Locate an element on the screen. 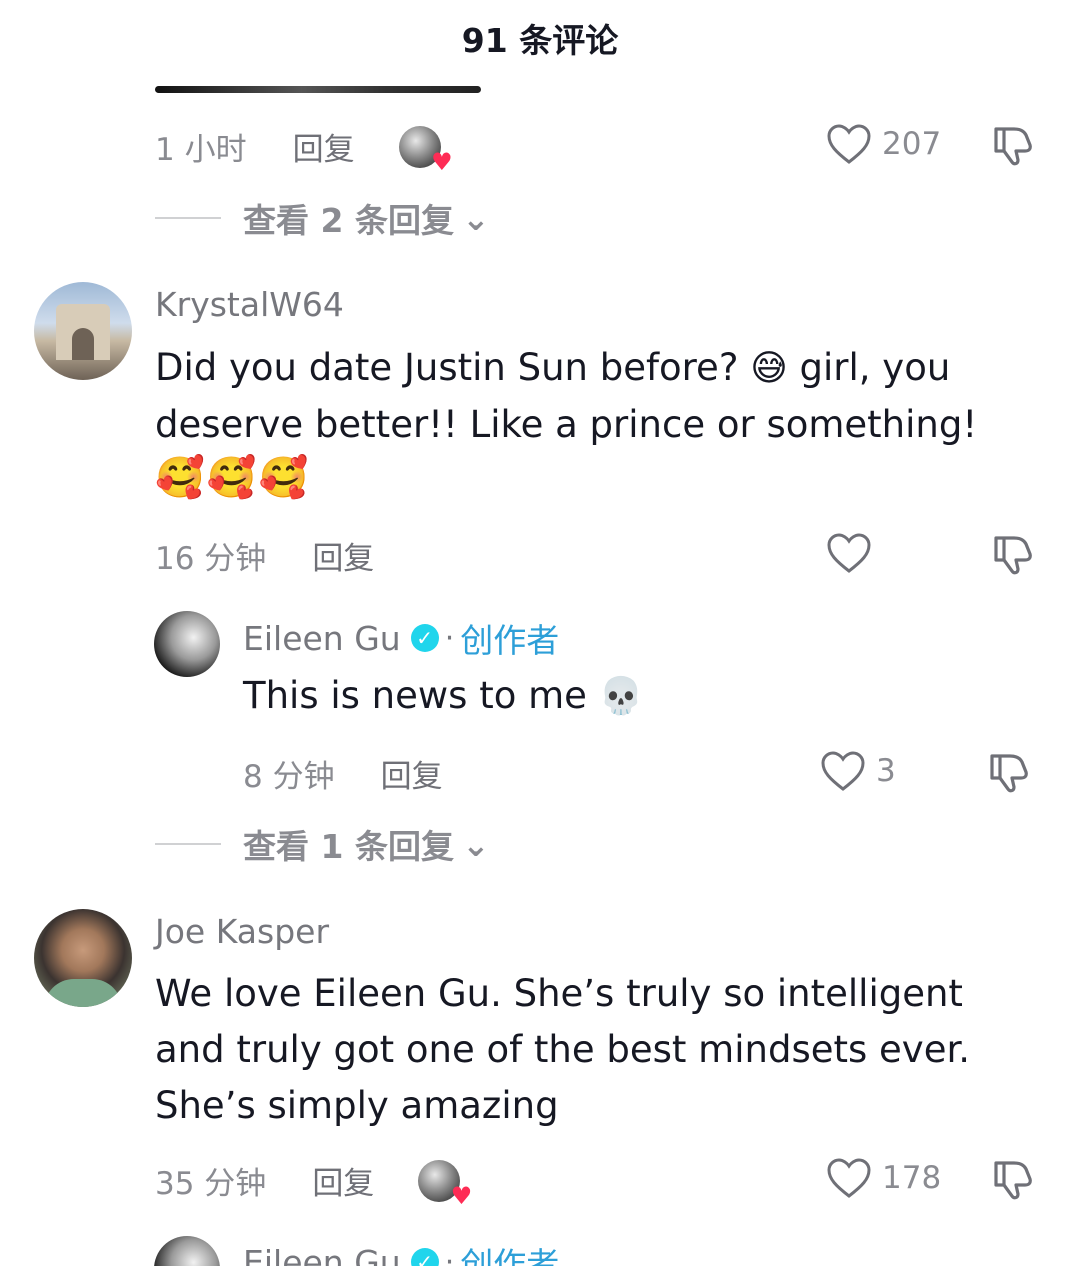  comment-time: 35 分钟 is located at coordinates (211, 1184).